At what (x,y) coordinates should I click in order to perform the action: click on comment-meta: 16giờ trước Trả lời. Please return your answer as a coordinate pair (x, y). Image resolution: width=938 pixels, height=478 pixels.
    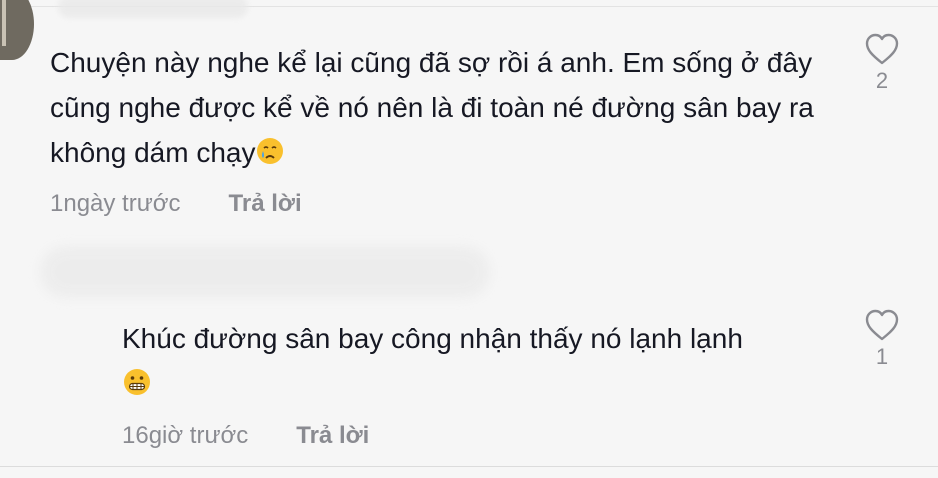
    Looking at the image, I should click on (245, 436).